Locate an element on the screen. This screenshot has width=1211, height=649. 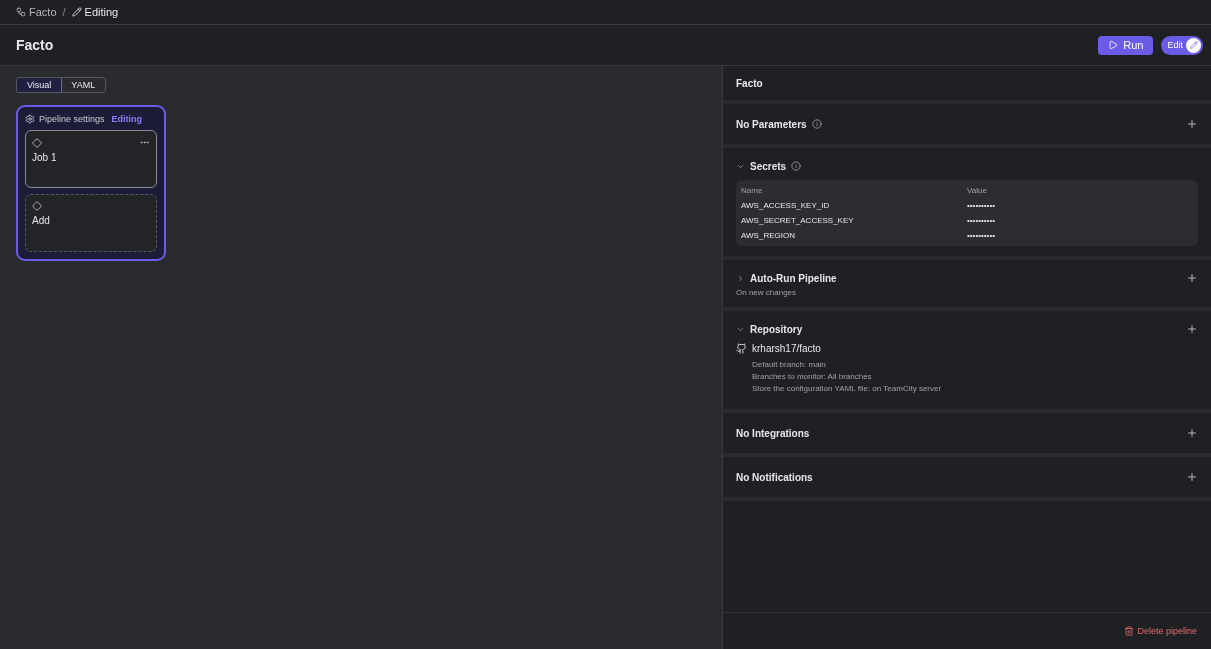
delete-pipeline-button: Delete pipeline is located at coordinates (1160, 631).